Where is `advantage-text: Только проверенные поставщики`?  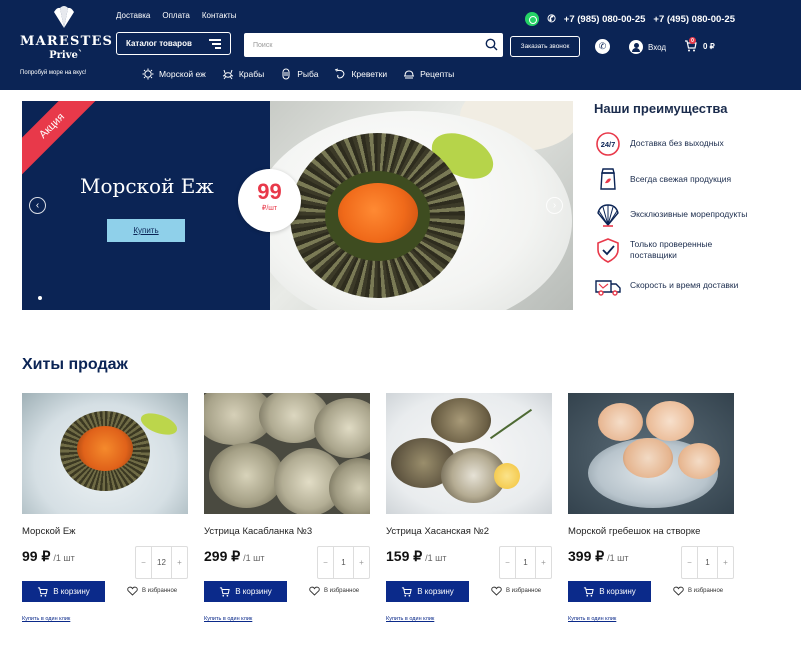 advantage-text: Только проверенные поставщики is located at coordinates (671, 250).